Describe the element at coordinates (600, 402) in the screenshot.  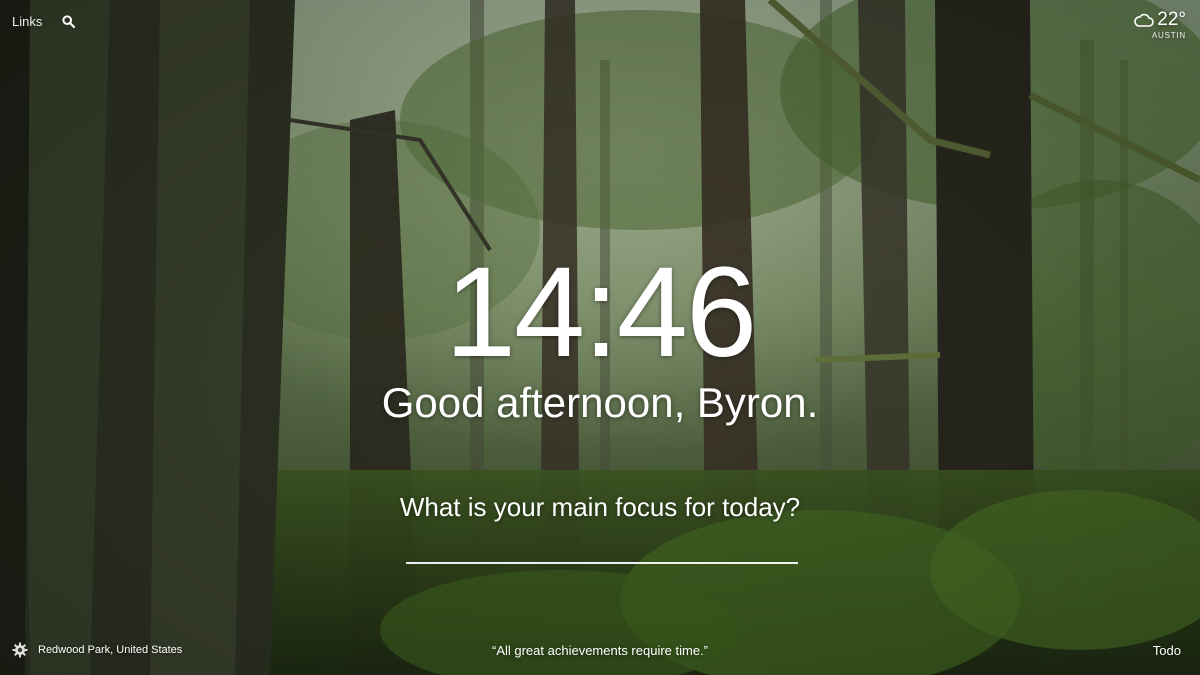
I see `greeting-text: Good afternoon, Byron.` at that location.